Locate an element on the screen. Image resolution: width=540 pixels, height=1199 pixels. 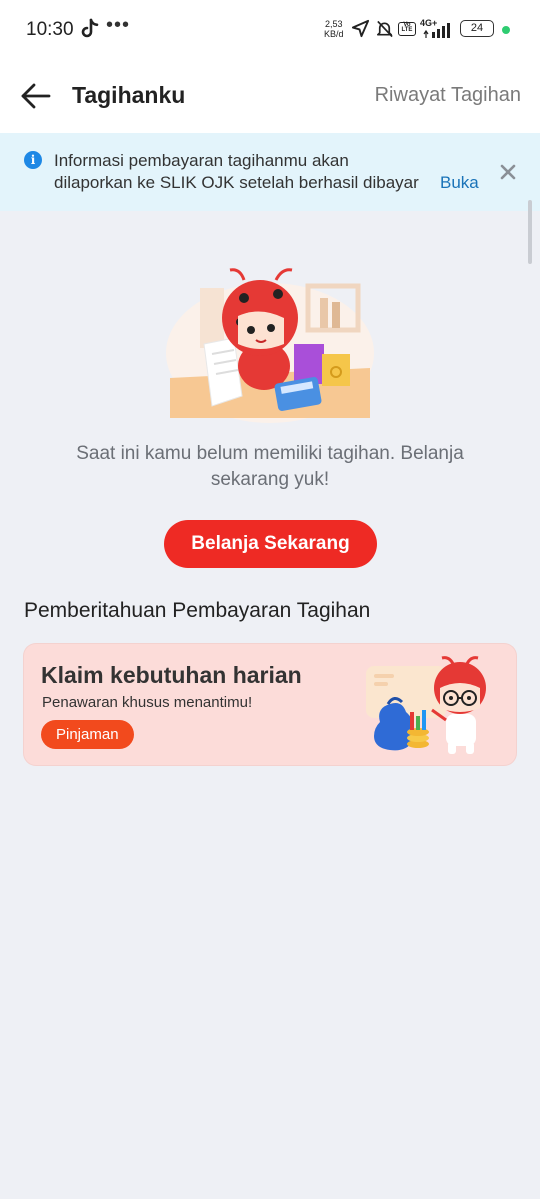
info-banner-line-1: Informasi pembayaran tagihanmu akan is located at coordinates (201, 160).